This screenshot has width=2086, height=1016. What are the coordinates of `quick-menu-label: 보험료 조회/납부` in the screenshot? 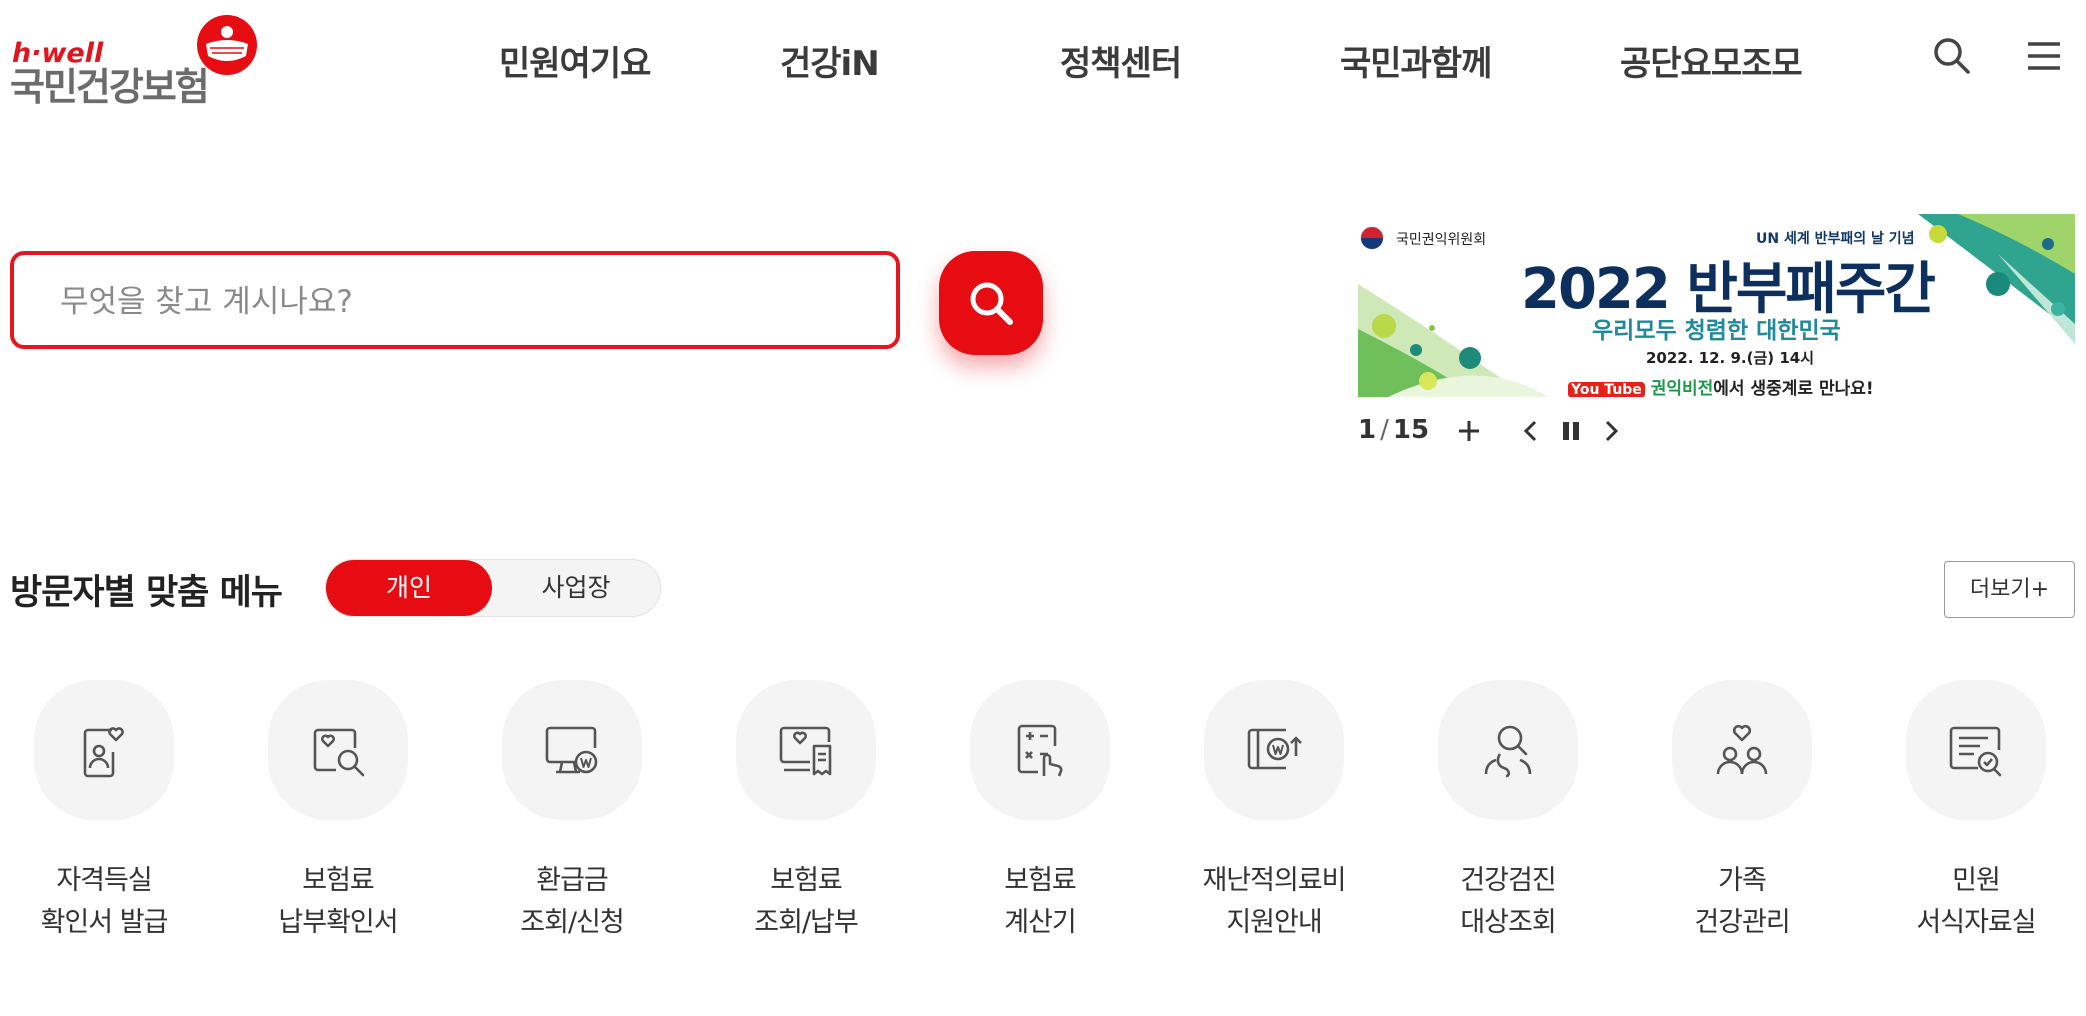 It's located at (806, 901).